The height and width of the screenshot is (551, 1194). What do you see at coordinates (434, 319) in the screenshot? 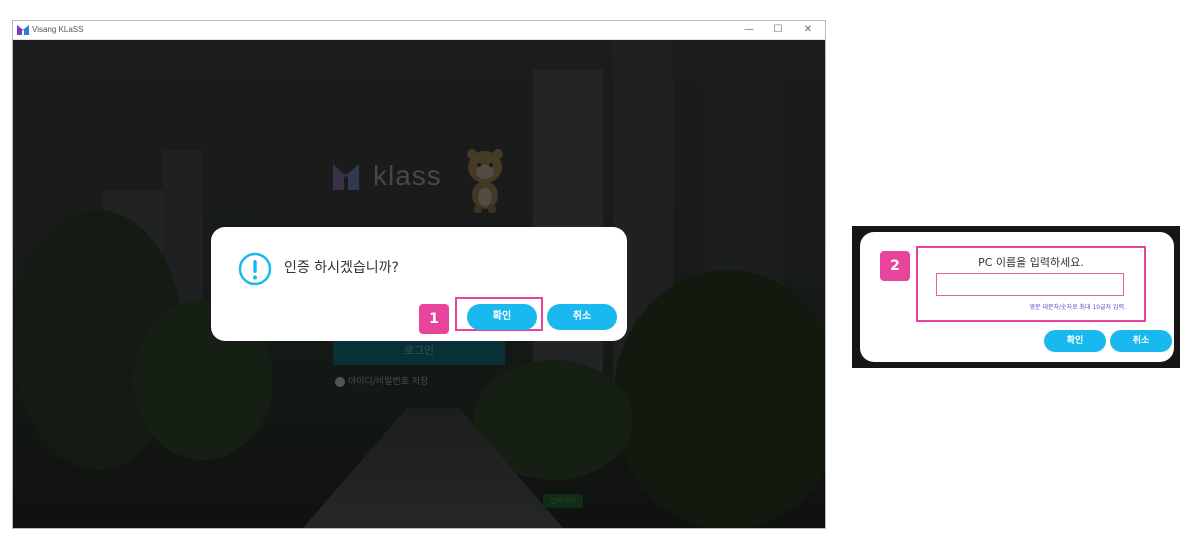
I see `step-badge: 1` at bounding box center [434, 319].